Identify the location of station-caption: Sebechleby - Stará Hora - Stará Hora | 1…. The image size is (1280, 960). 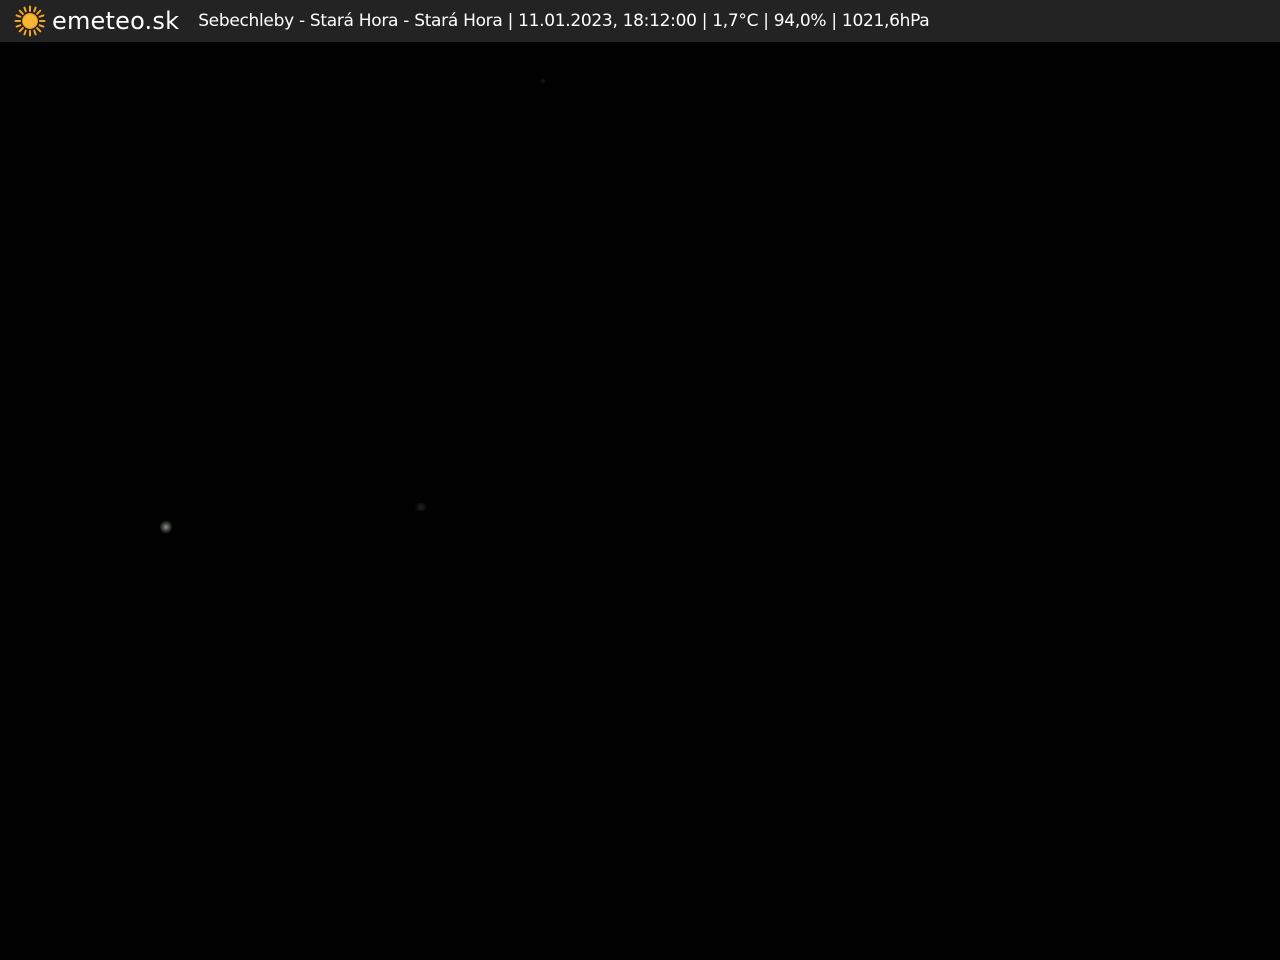
(564, 21).